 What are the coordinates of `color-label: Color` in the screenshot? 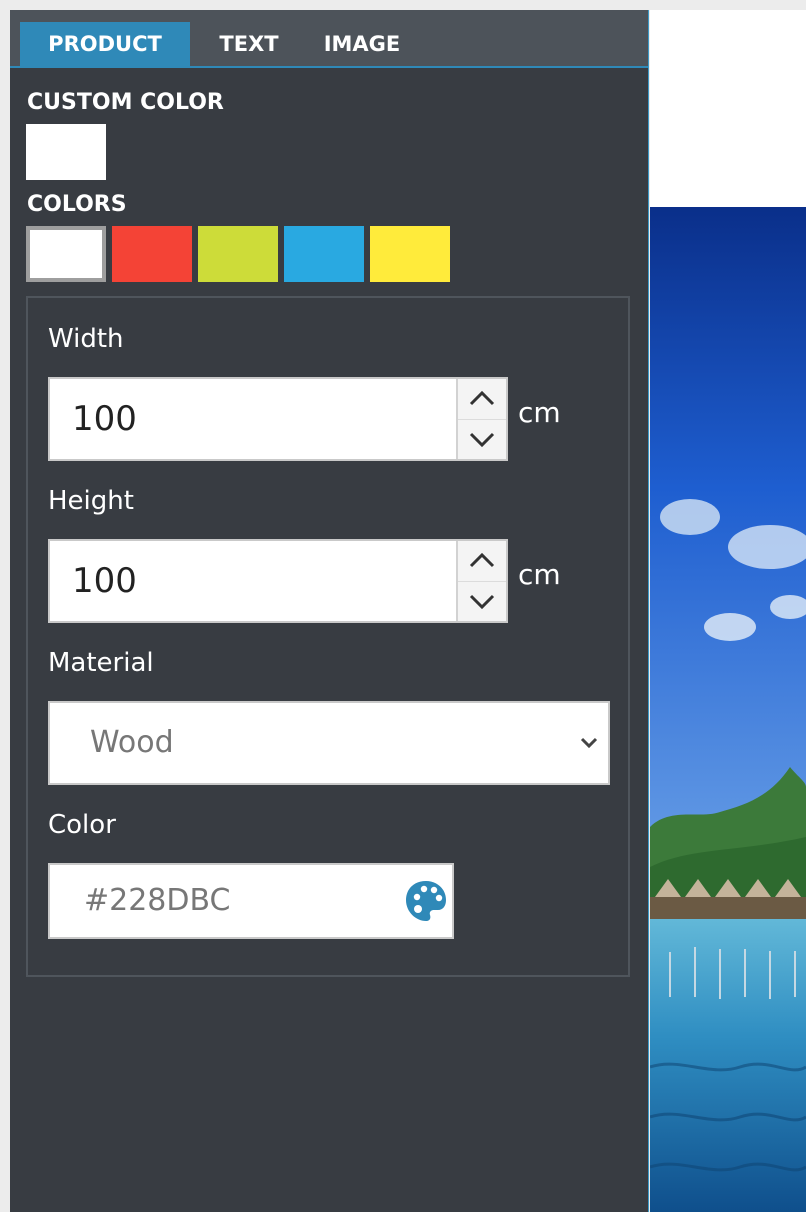 It's located at (82, 825).